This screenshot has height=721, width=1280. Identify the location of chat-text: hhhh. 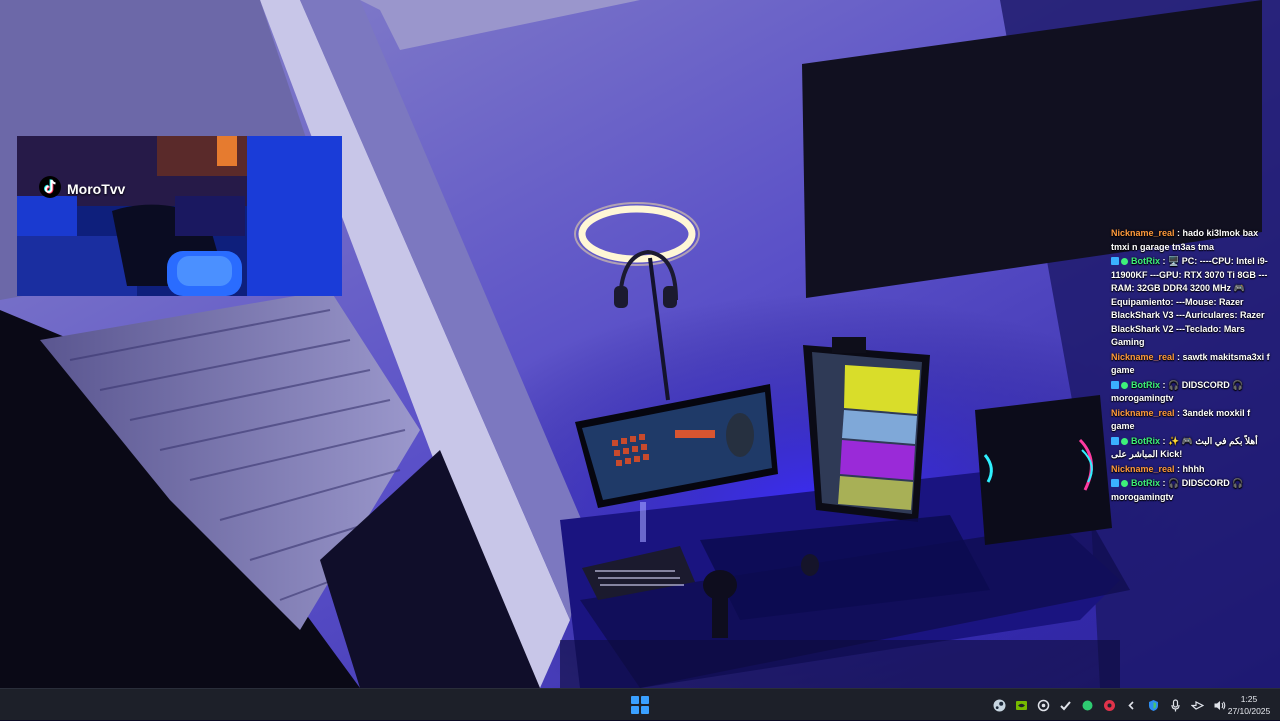
(1193, 468).